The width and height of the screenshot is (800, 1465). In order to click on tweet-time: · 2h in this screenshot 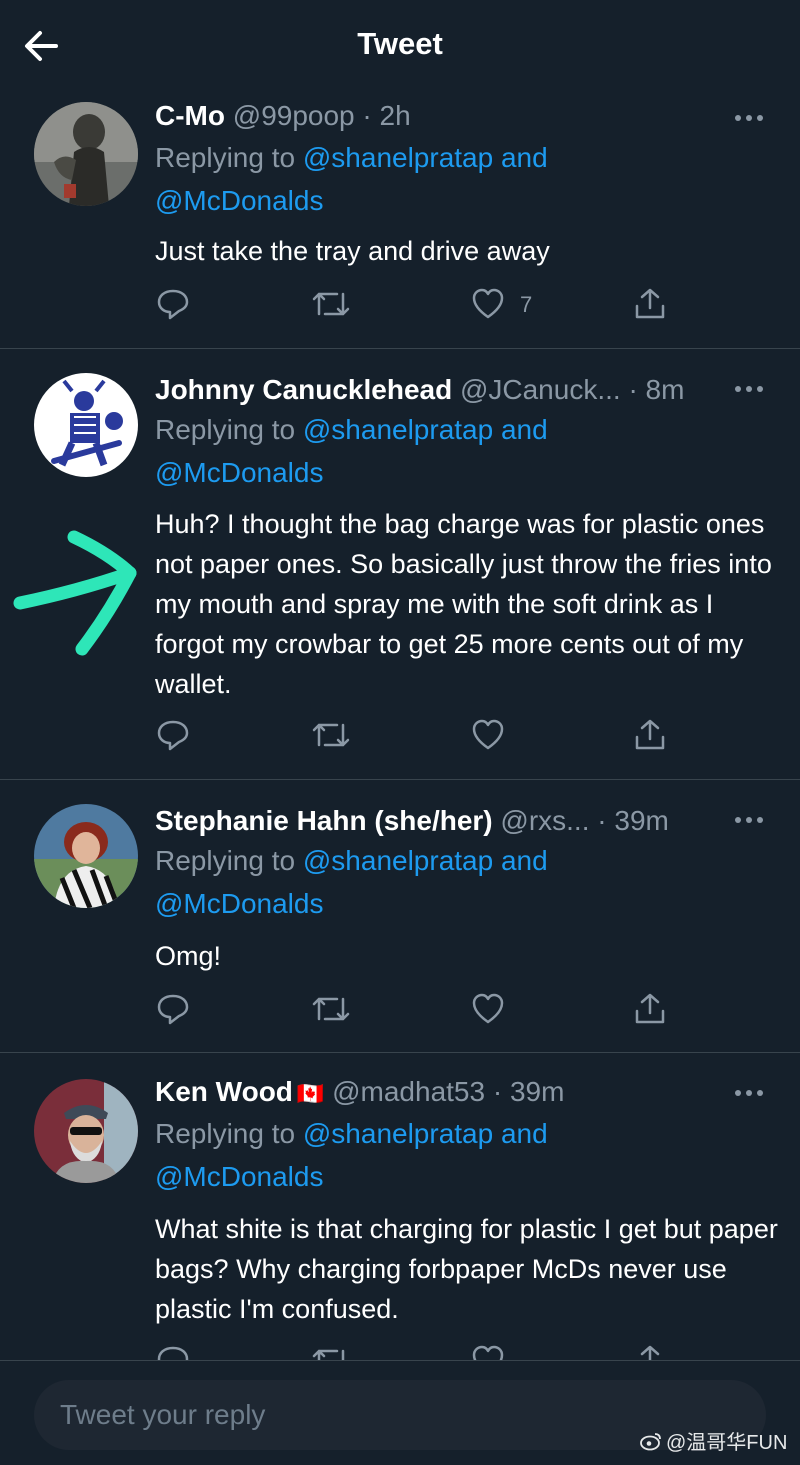, I will do `click(386, 115)`.